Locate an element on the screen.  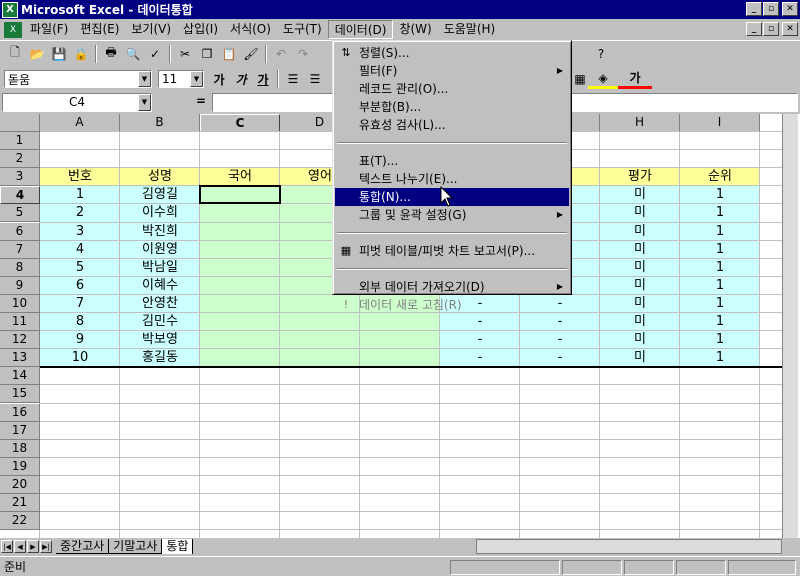
menu-window: 창(W) is located at coordinates (415, 29).